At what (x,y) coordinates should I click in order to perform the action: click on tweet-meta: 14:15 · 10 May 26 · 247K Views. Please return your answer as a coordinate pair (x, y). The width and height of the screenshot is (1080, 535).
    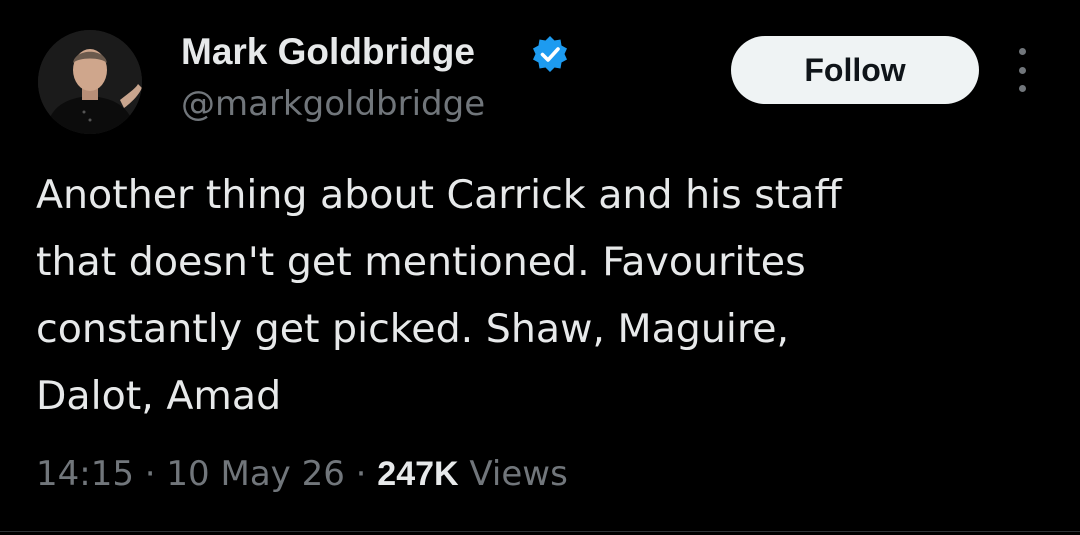
    Looking at the image, I should click on (302, 474).